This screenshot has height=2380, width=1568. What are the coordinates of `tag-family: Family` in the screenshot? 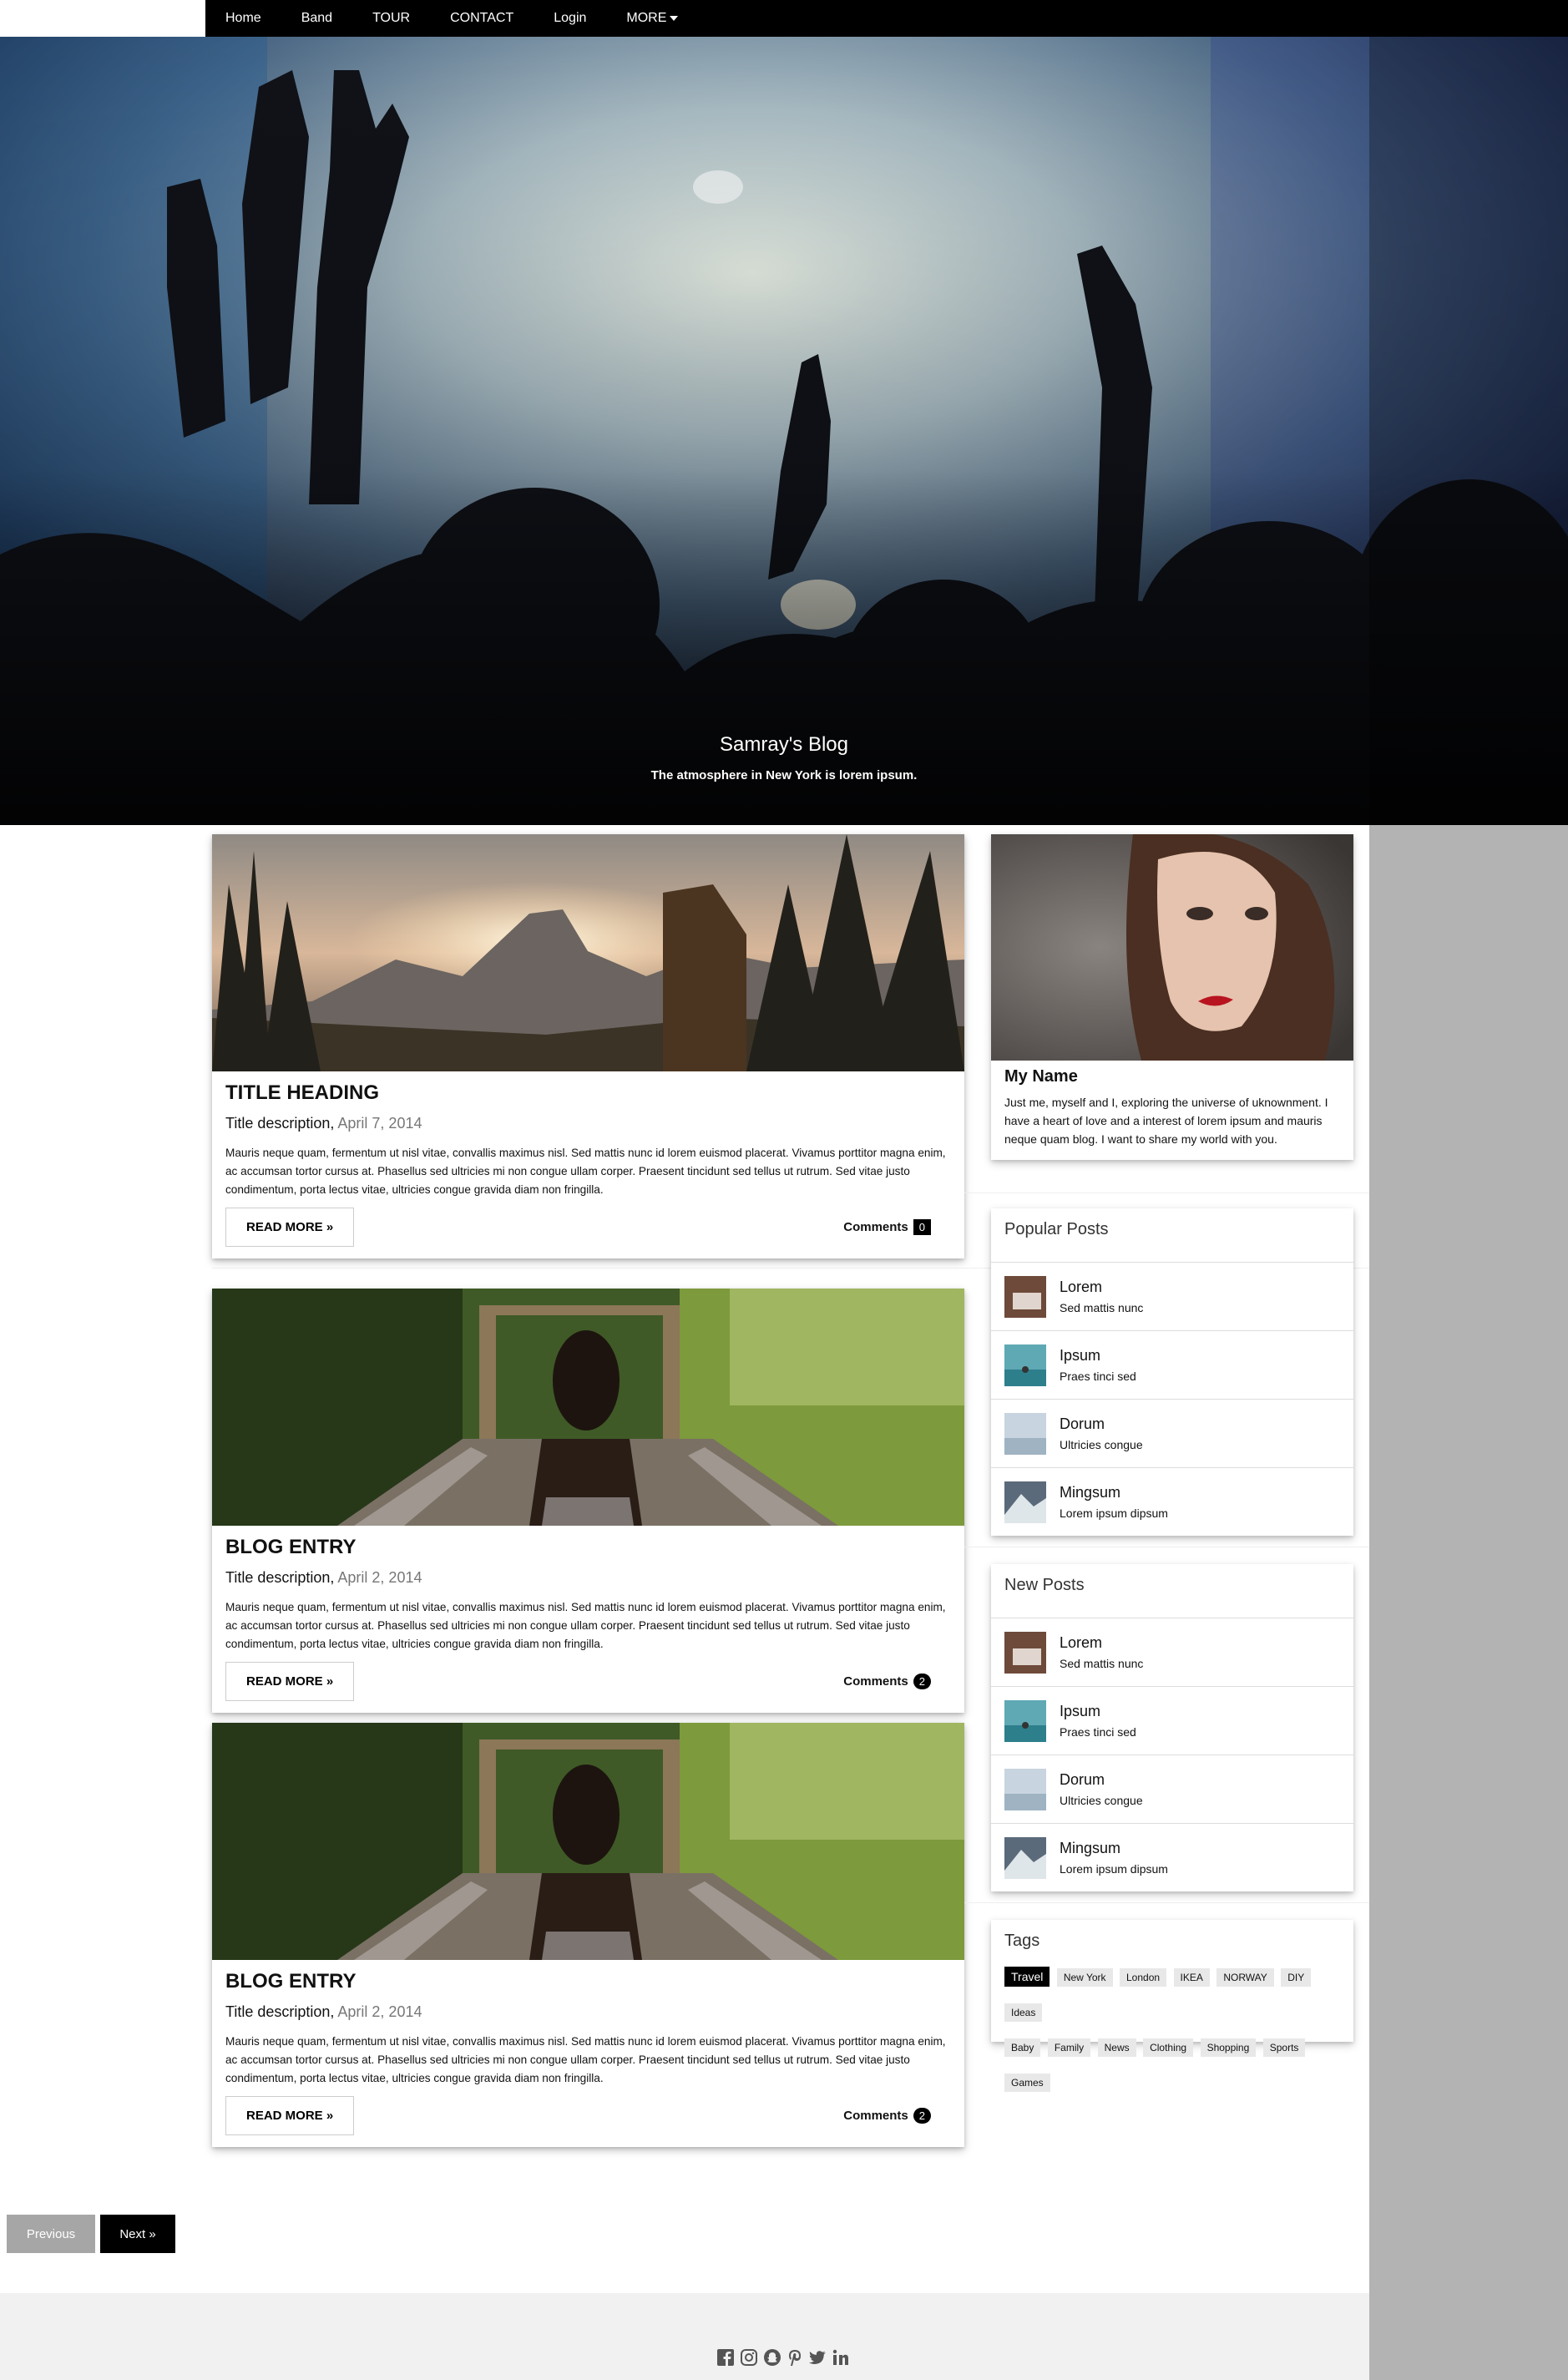 It's located at (1069, 2047).